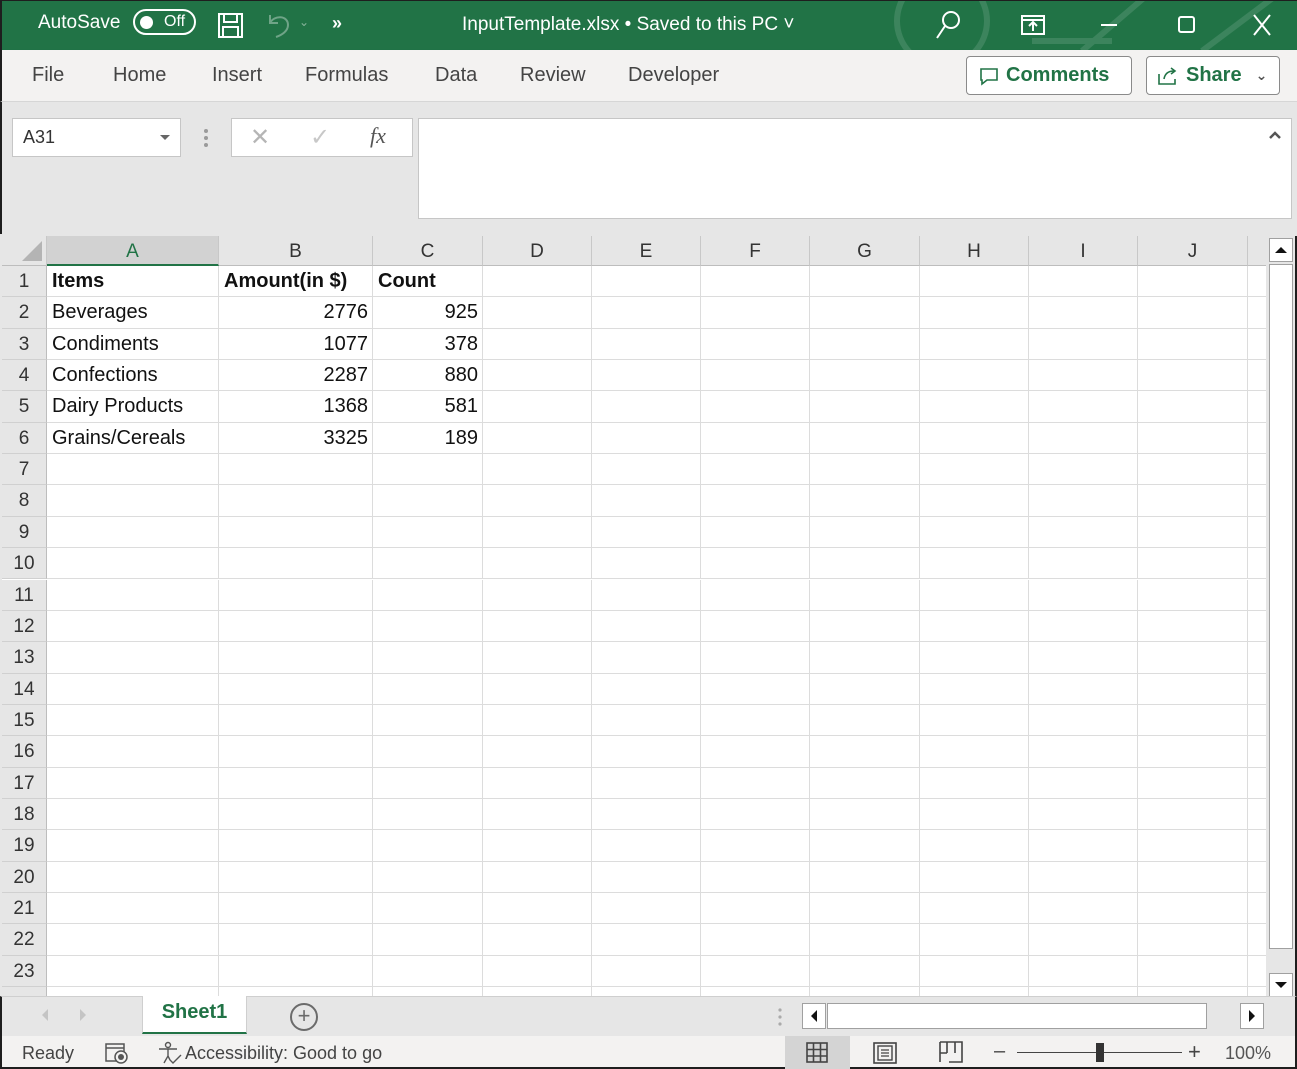 The width and height of the screenshot is (1297, 1069). What do you see at coordinates (755, 626) in the screenshot?
I see `cell-f12` at bounding box center [755, 626].